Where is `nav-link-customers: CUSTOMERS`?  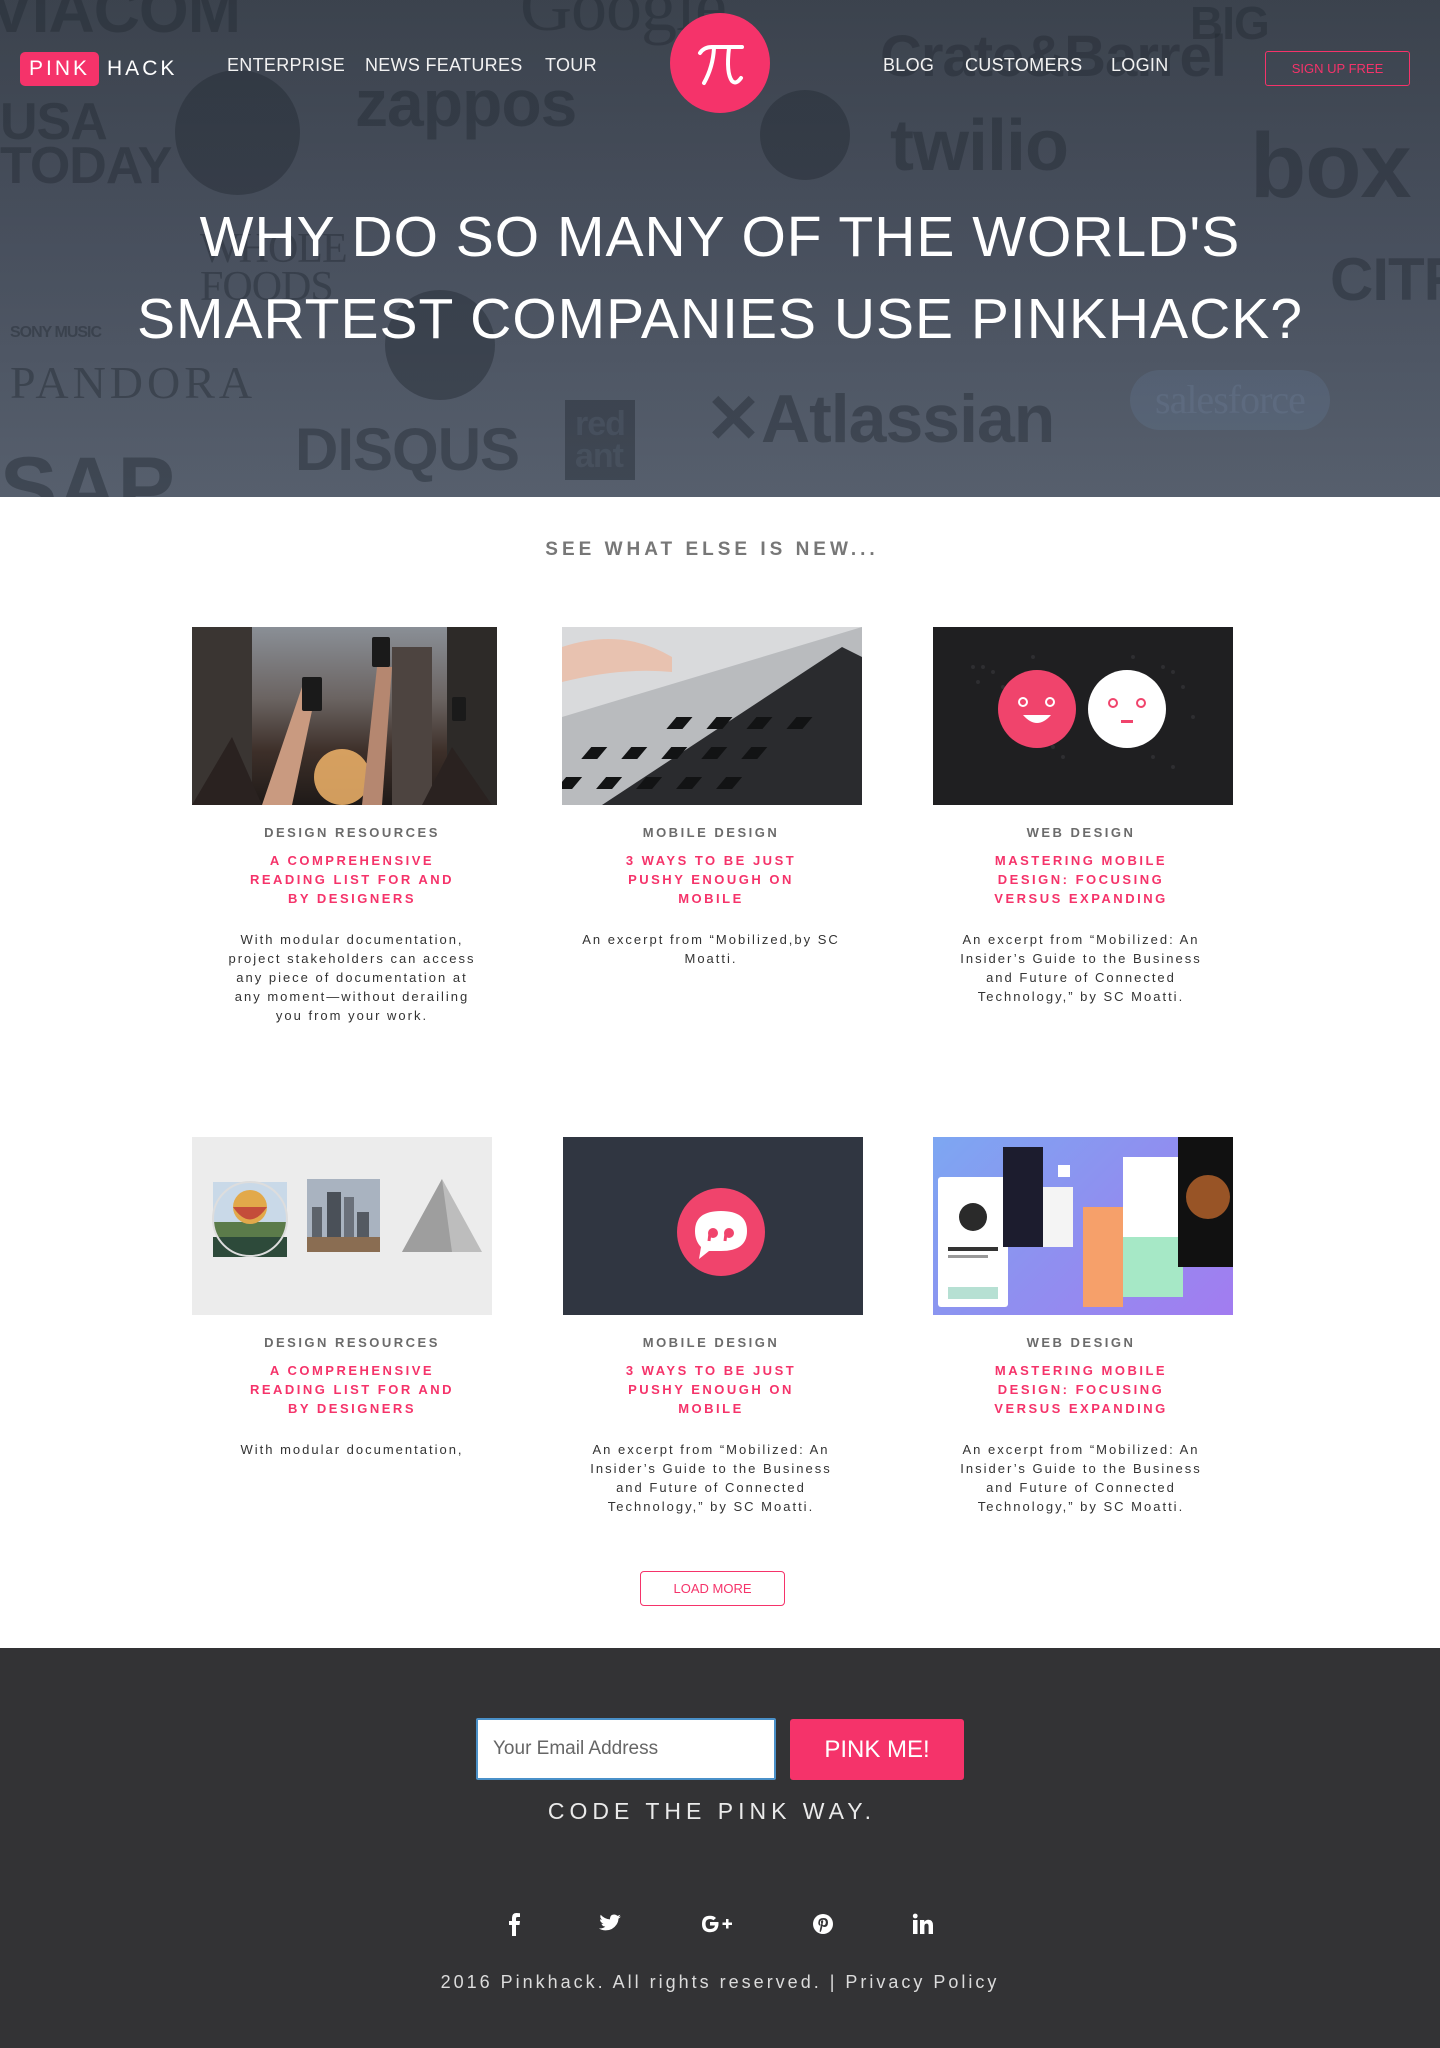 nav-link-customers: CUSTOMERS is located at coordinates (1023, 65).